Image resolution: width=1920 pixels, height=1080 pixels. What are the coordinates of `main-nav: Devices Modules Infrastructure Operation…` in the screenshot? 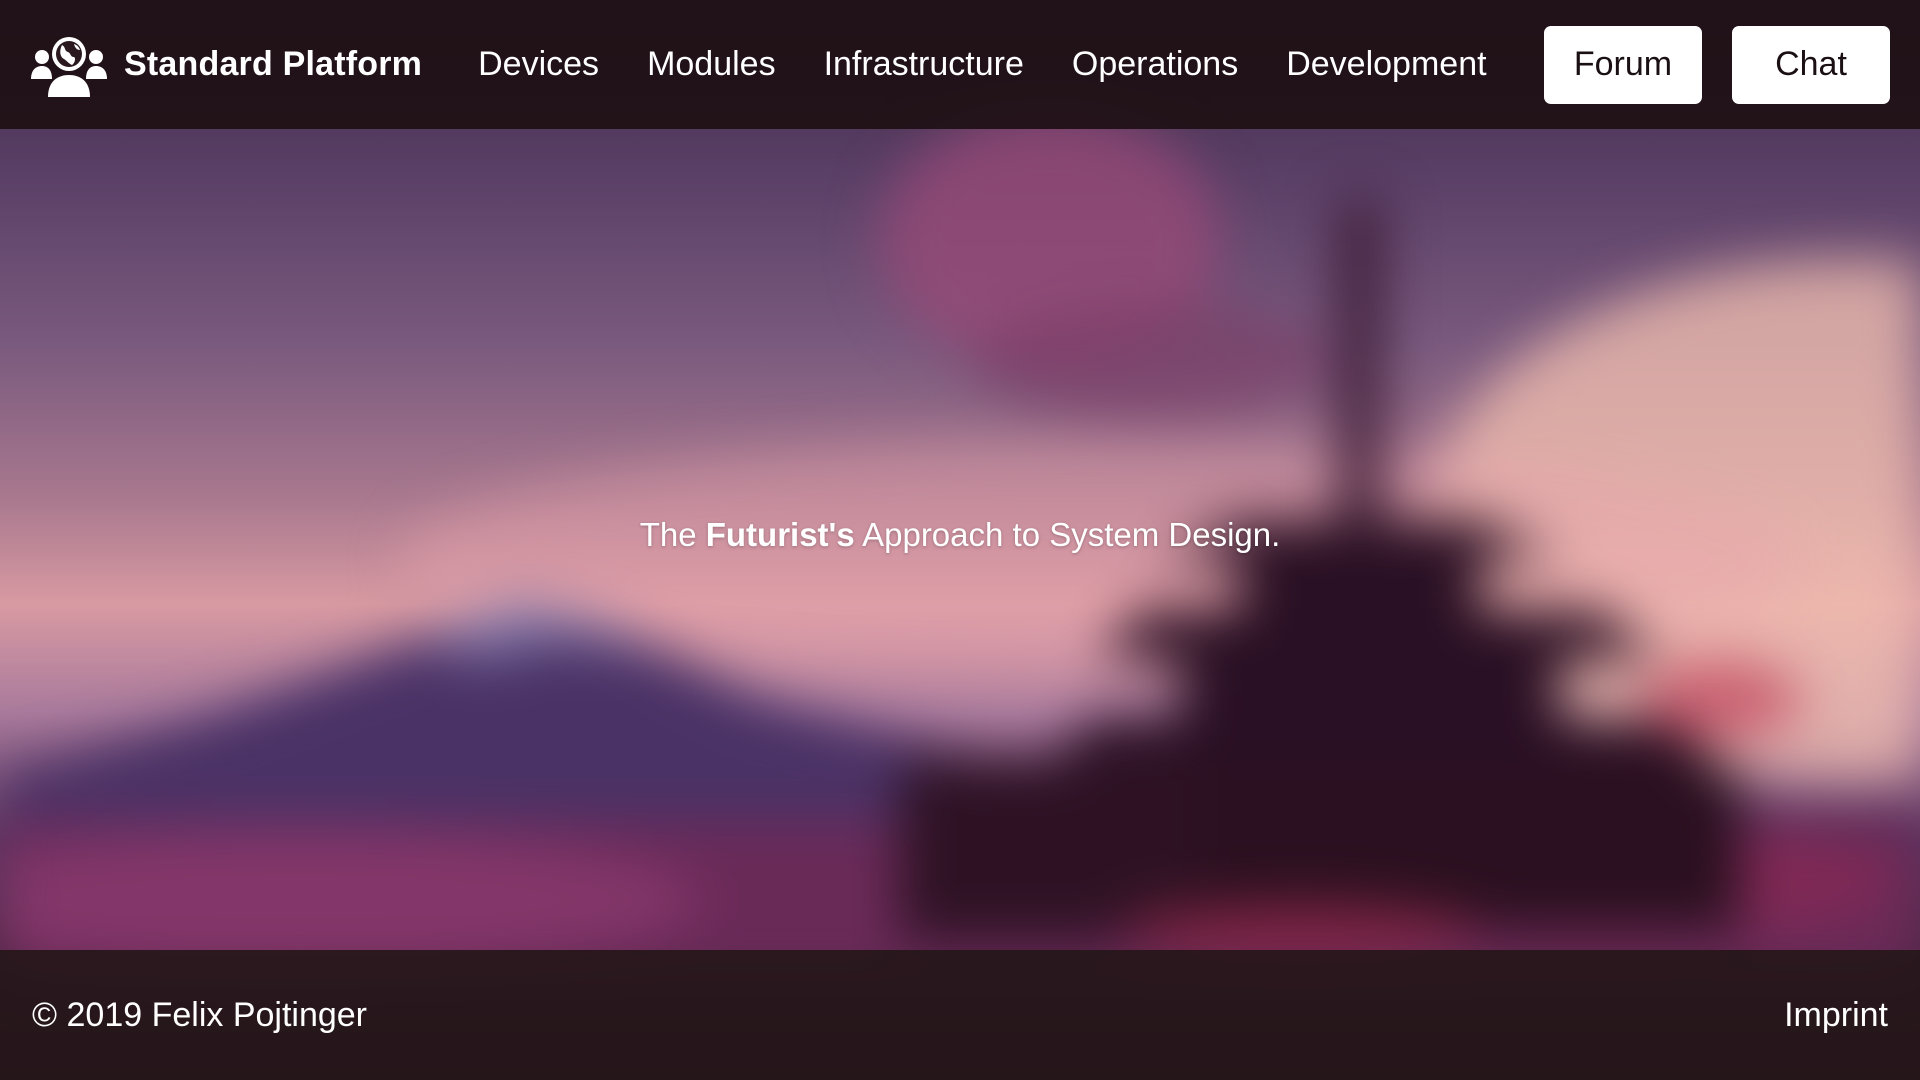 It's located at (982, 64).